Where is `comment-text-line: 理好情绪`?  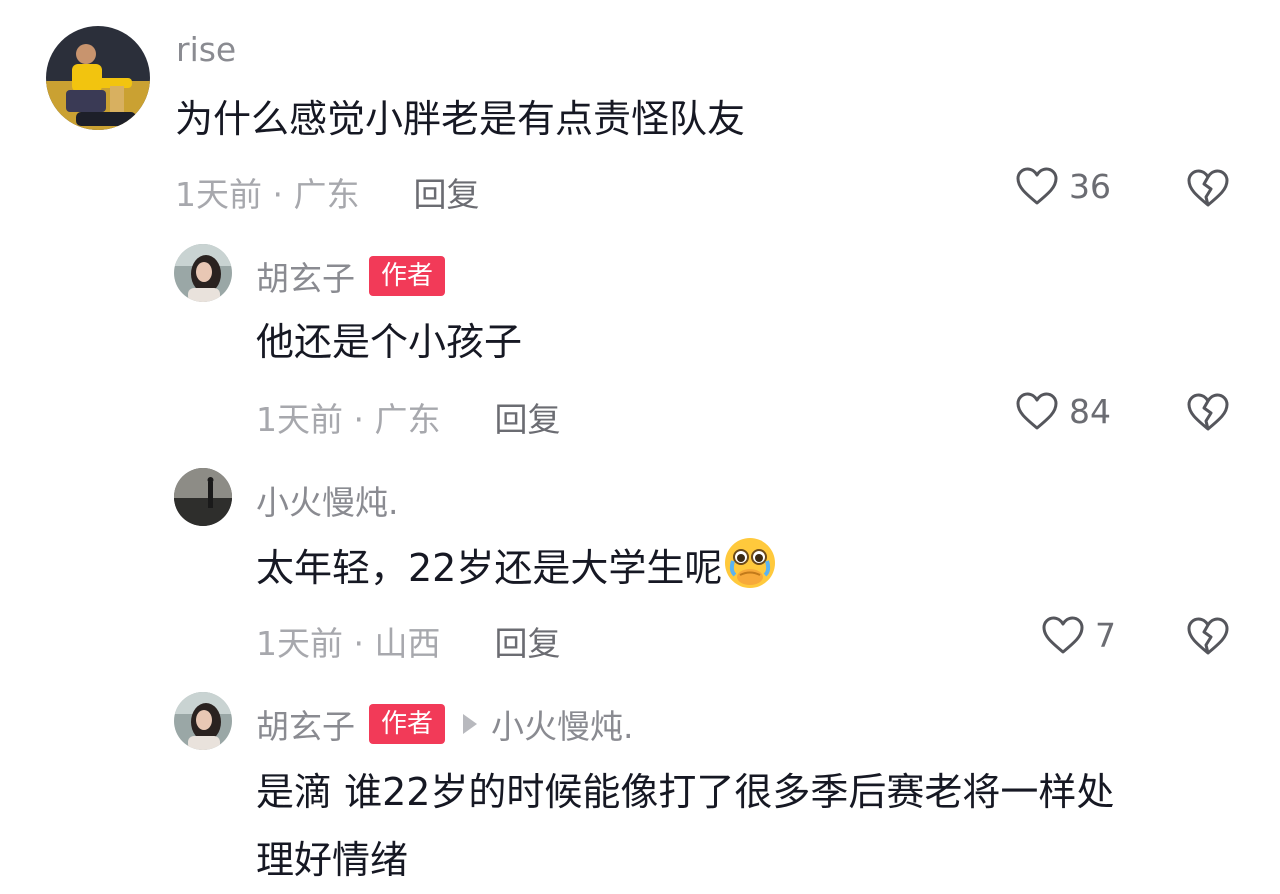
comment-text-line: 理好情绪 is located at coordinates (332, 860).